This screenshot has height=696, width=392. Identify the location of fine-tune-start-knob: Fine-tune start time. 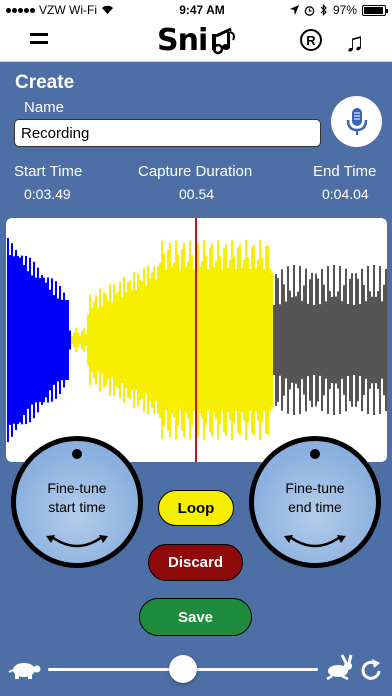
(77, 502).